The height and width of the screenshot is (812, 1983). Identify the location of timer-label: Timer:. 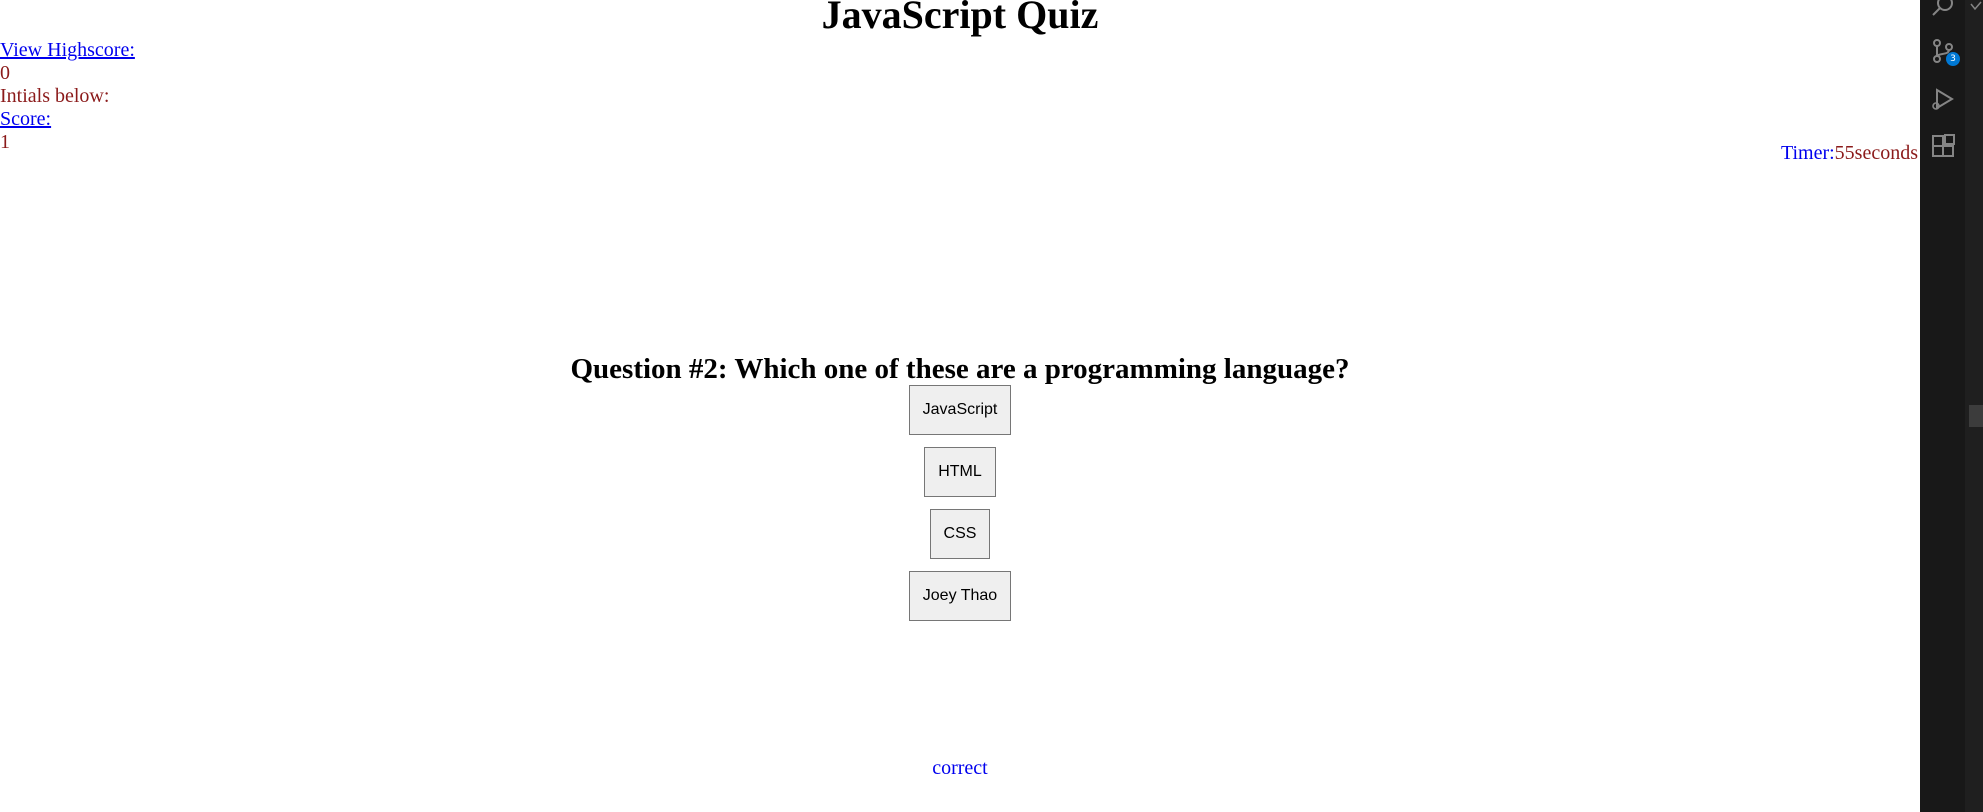
(1807, 153).